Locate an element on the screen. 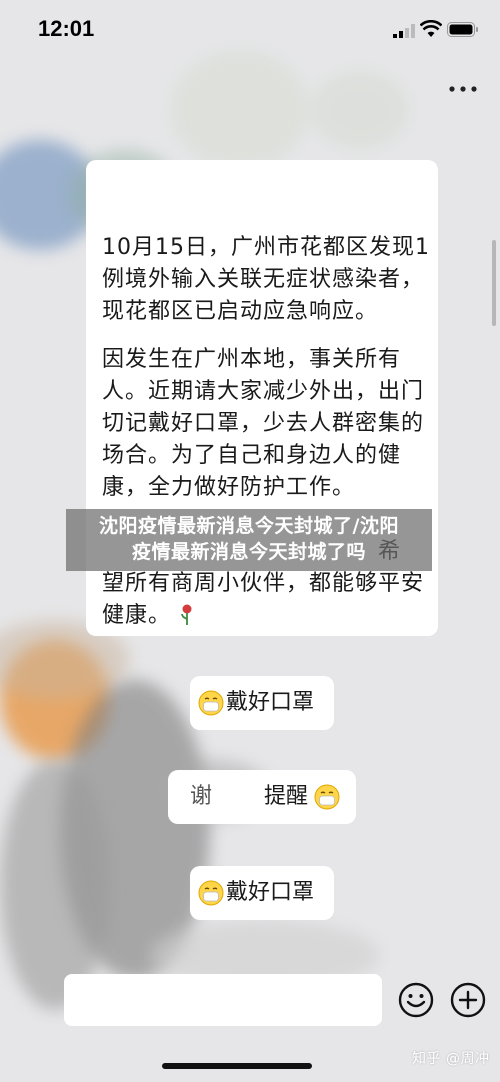  wifi-icon is located at coordinates (431, 28).